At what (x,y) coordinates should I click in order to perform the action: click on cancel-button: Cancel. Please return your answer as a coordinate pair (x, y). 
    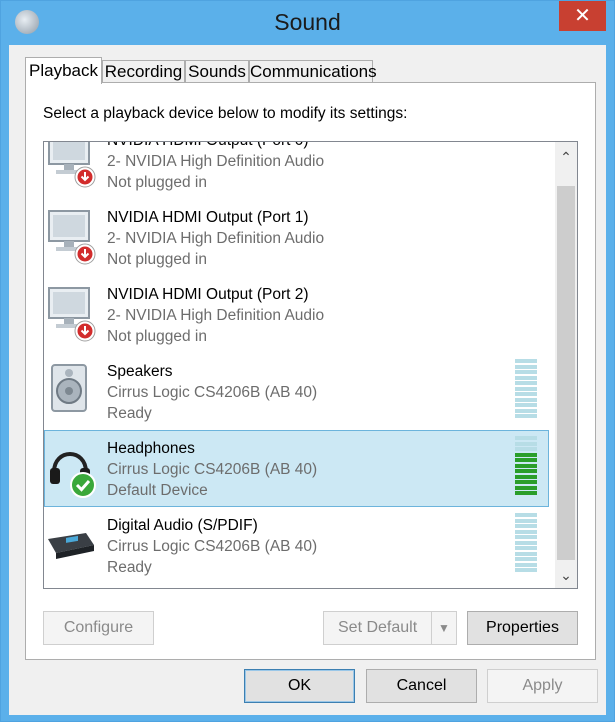
    Looking at the image, I should click on (421, 686).